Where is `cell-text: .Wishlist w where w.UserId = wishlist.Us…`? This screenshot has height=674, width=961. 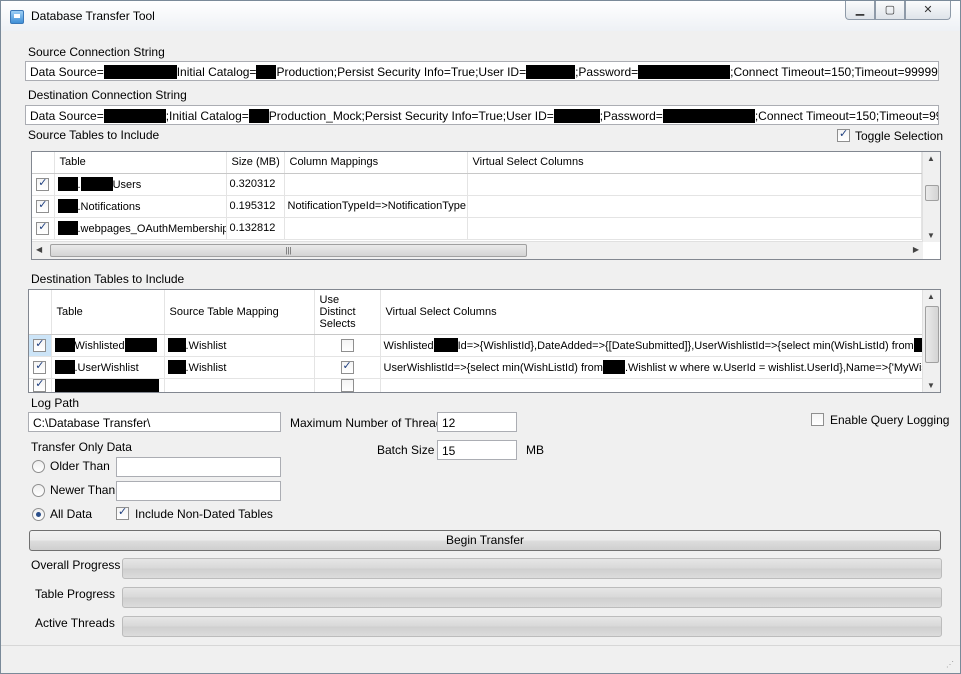
cell-text: .Wishlist w where w.UserId = wishlist.Us… is located at coordinates (774, 368).